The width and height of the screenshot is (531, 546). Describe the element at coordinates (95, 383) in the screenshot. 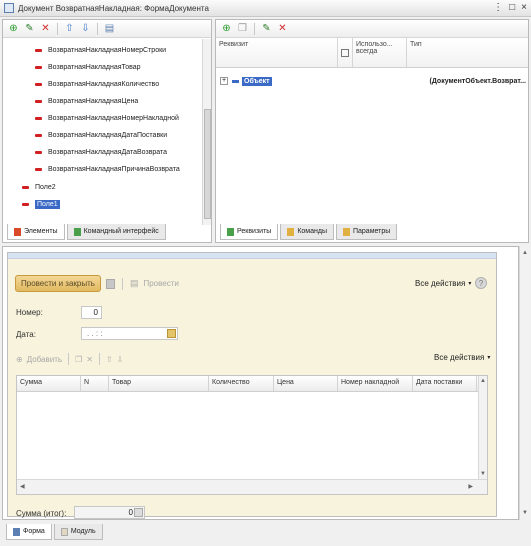

I see `column-header: N` at that location.